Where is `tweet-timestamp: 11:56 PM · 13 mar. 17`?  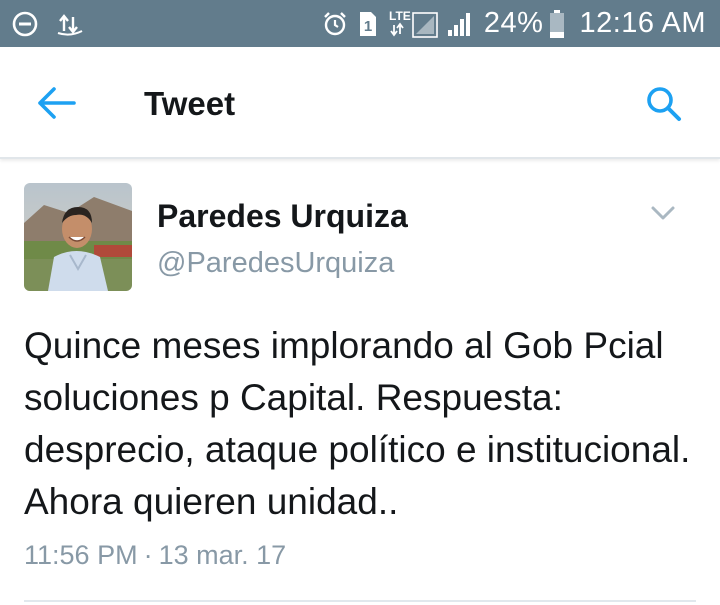
tweet-timestamp: 11:56 PM · 13 mar. 17 is located at coordinates (155, 555).